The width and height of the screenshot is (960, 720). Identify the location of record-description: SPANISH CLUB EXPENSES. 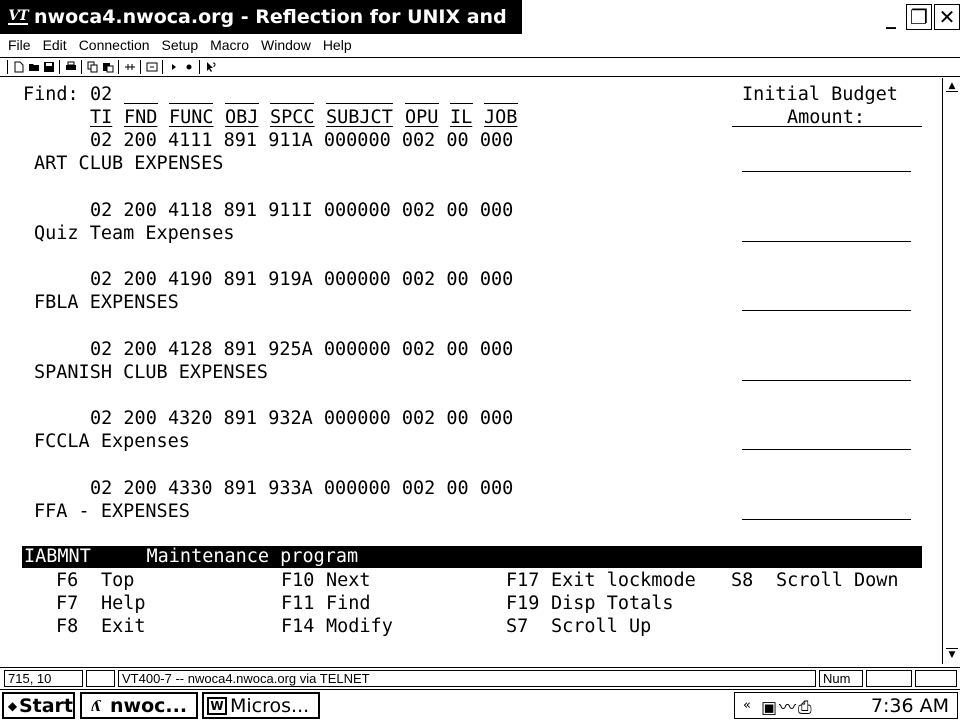
(151, 372).